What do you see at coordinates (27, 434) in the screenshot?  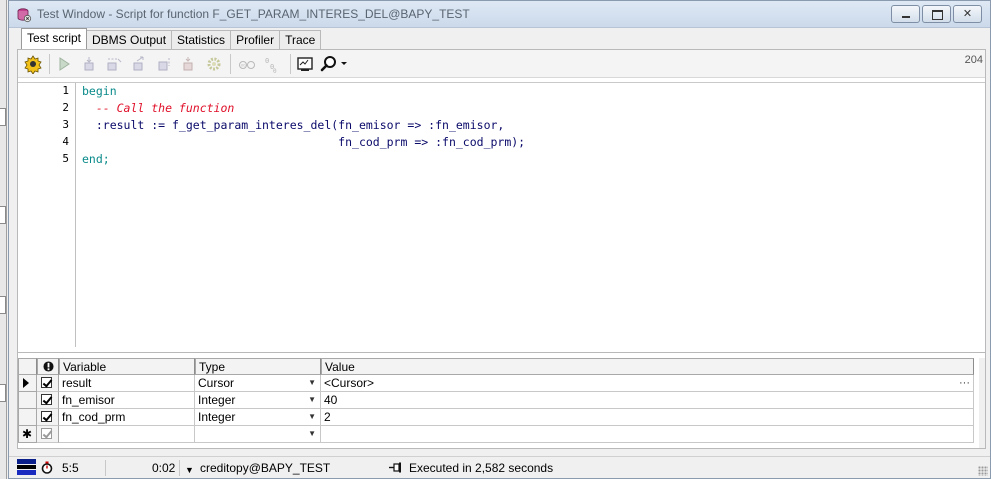 I see `row-indicator: ✱` at bounding box center [27, 434].